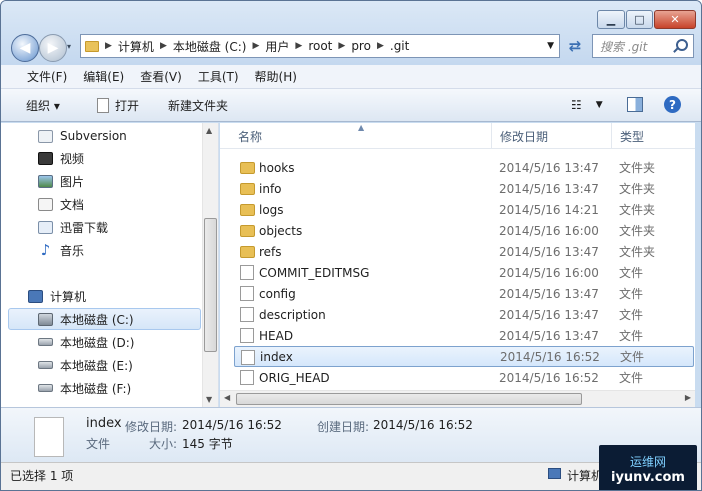 This screenshot has height=491, width=702. Describe the element at coordinates (464, 272) in the screenshot. I see `file-row: COMMIT_EDITMSG 2014/5/16 16:00 文件` at that location.